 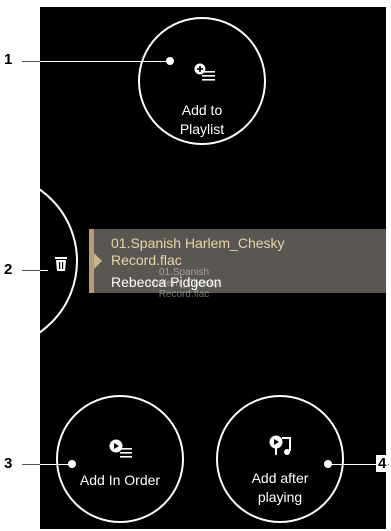 I want to click on callout-1-dot, so click(x=170, y=61).